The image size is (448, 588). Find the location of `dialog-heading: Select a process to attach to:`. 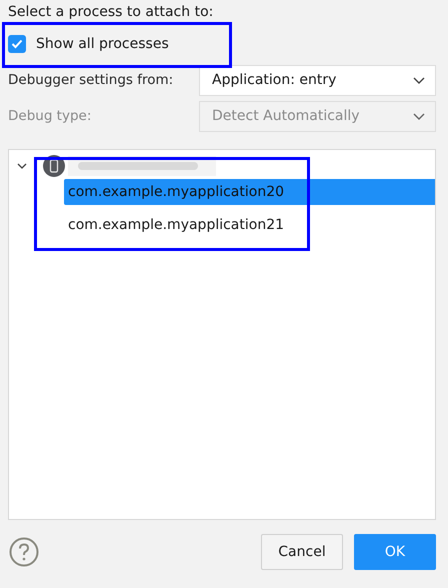

dialog-heading: Select a process to attach to: is located at coordinates (111, 12).